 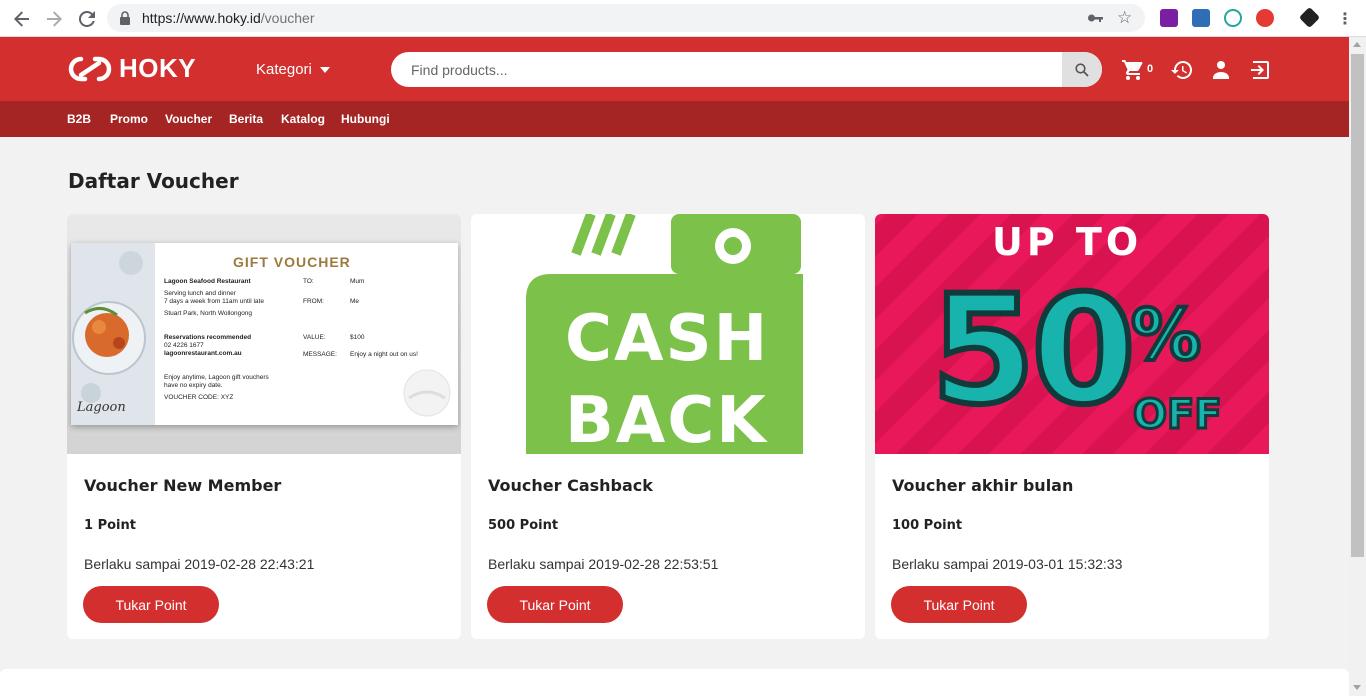 I want to click on voucher-validity: Berlaku sampai 2019-02-28 22:53:51, so click(x=603, y=564).